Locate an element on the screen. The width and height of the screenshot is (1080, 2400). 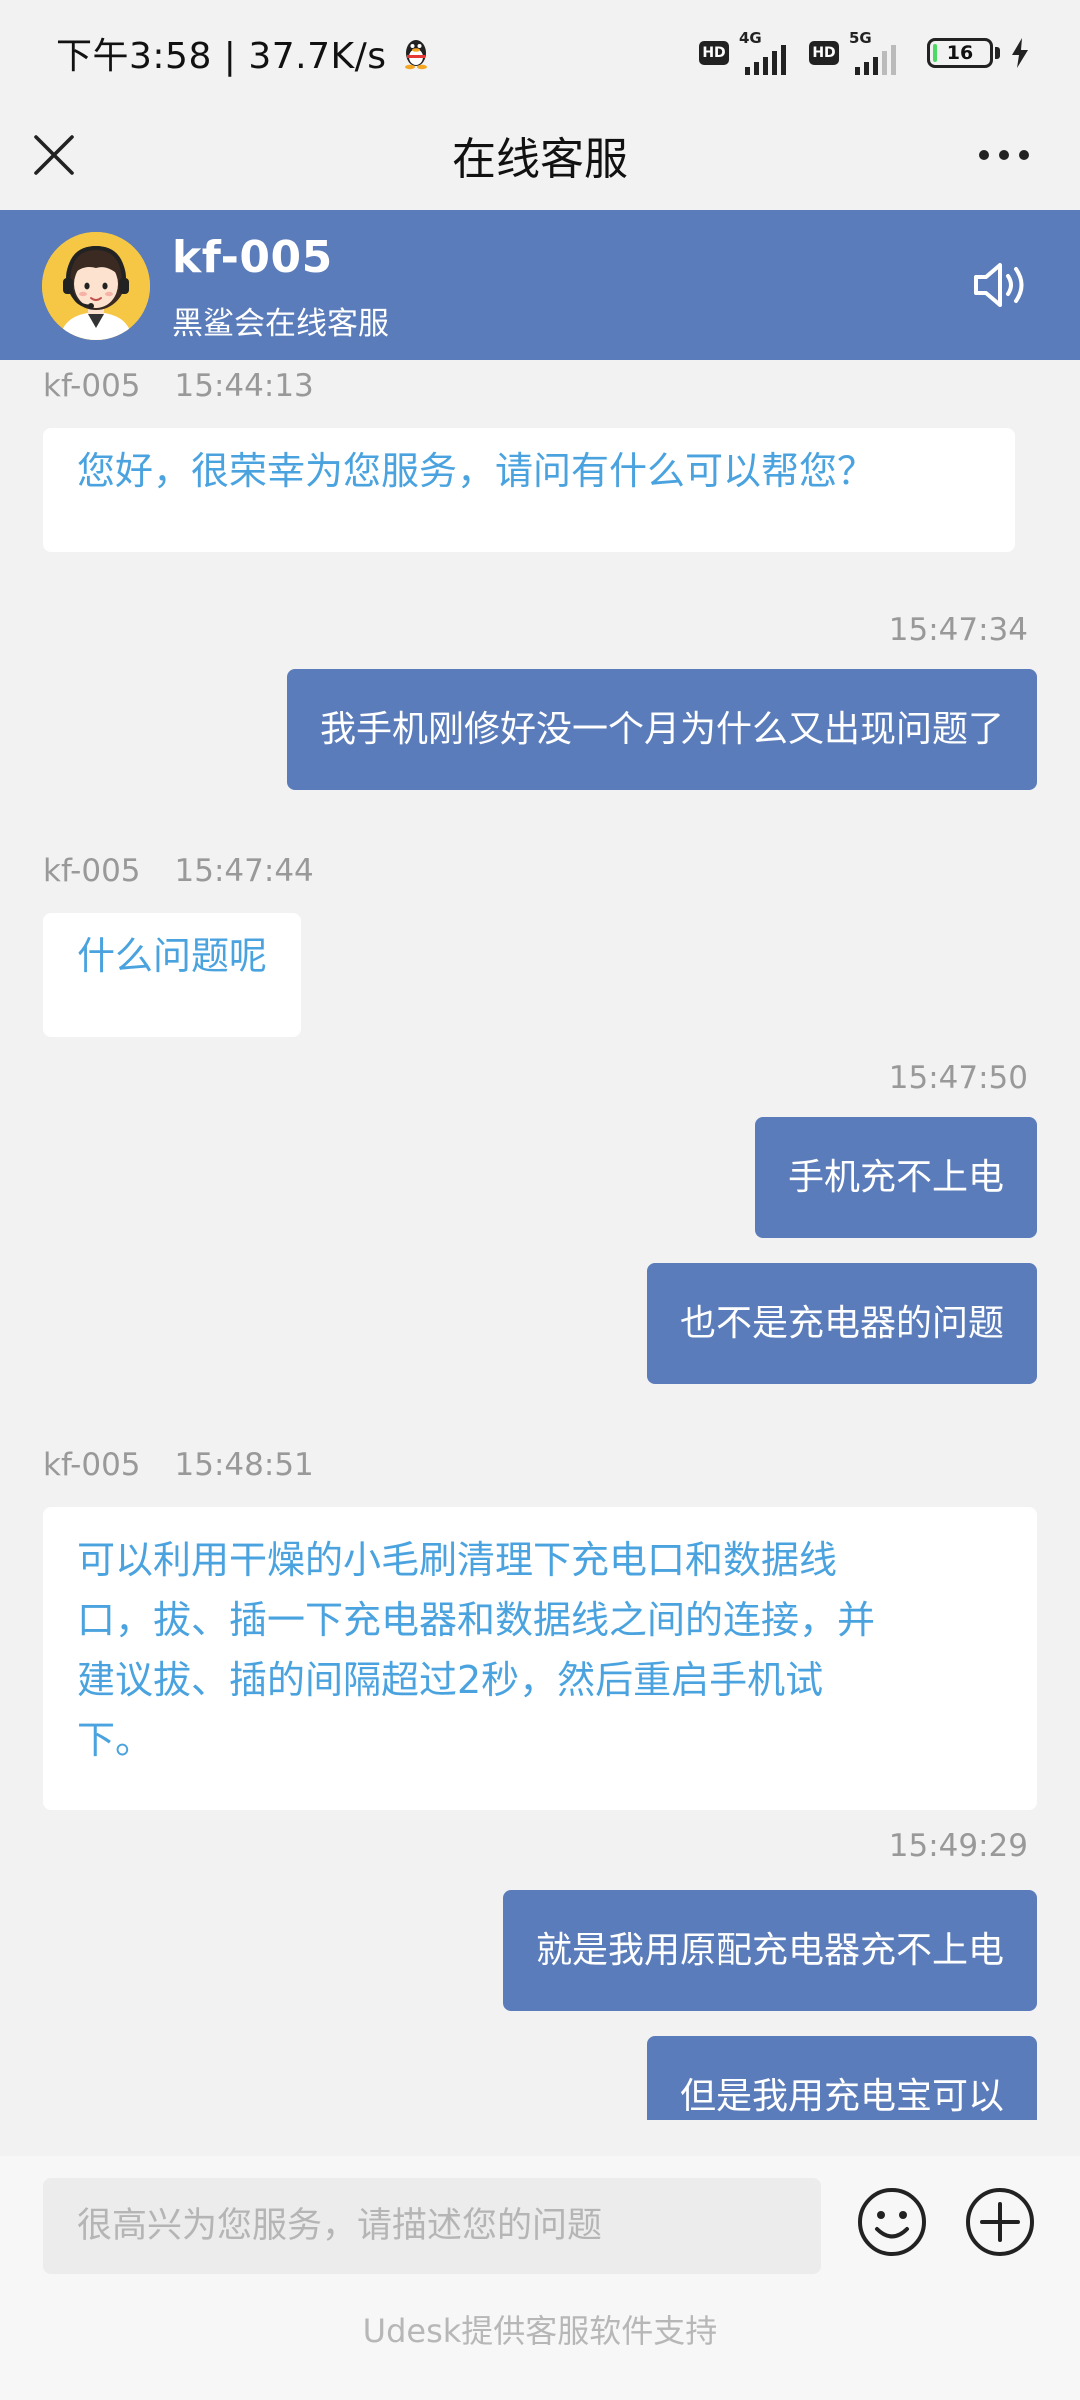
message-text: 但是我用充电宝可以 is located at coordinates (841, 2096).